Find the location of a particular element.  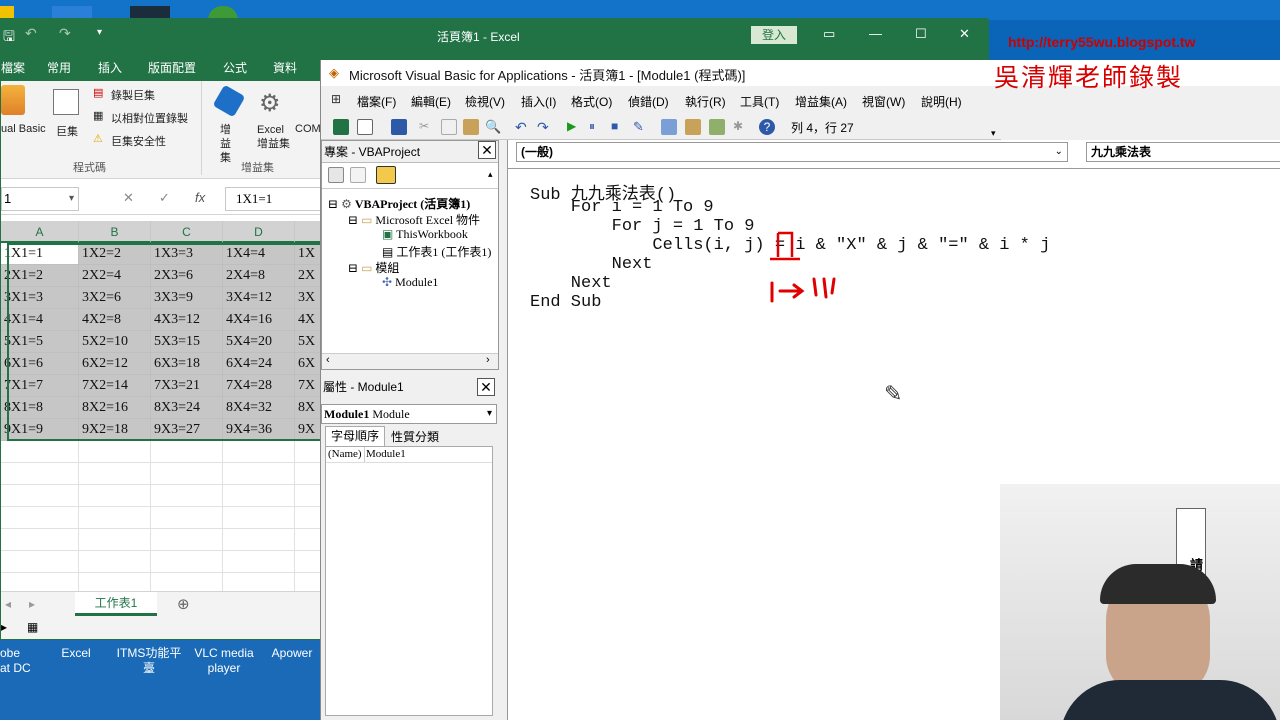

menu-addins: 增益集(A) is located at coordinates (821, 101).